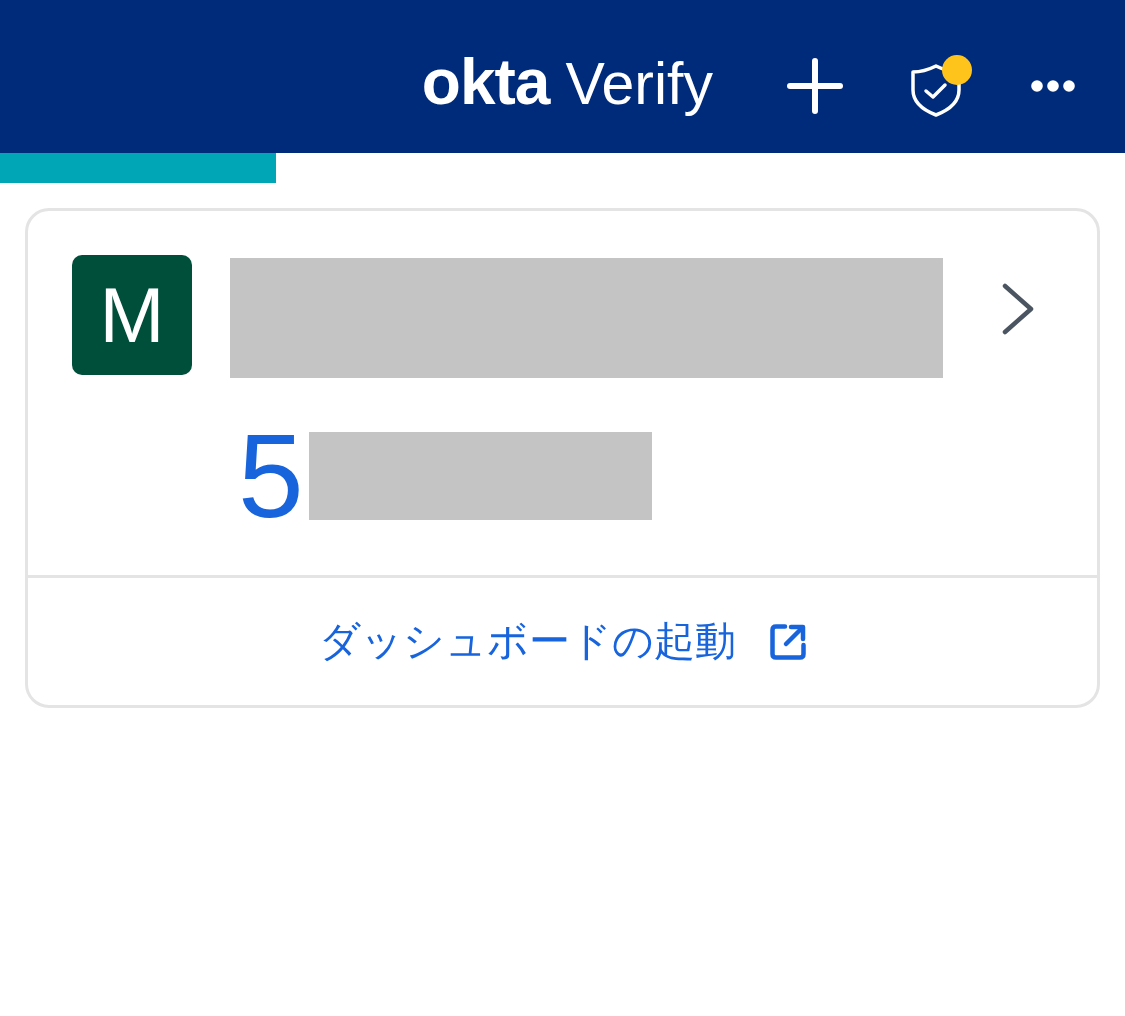  Describe the element at coordinates (132, 315) in the screenshot. I see `avatar-tile: M` at that location.